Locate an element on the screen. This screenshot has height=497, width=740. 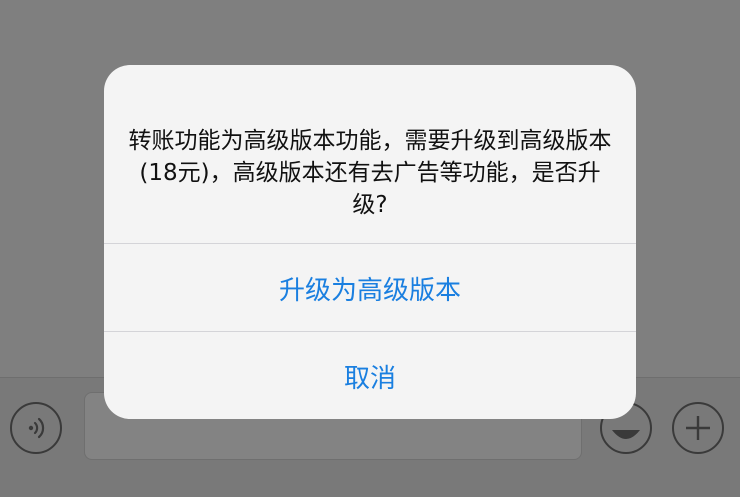
more-button is located at coordinates (698, 428).